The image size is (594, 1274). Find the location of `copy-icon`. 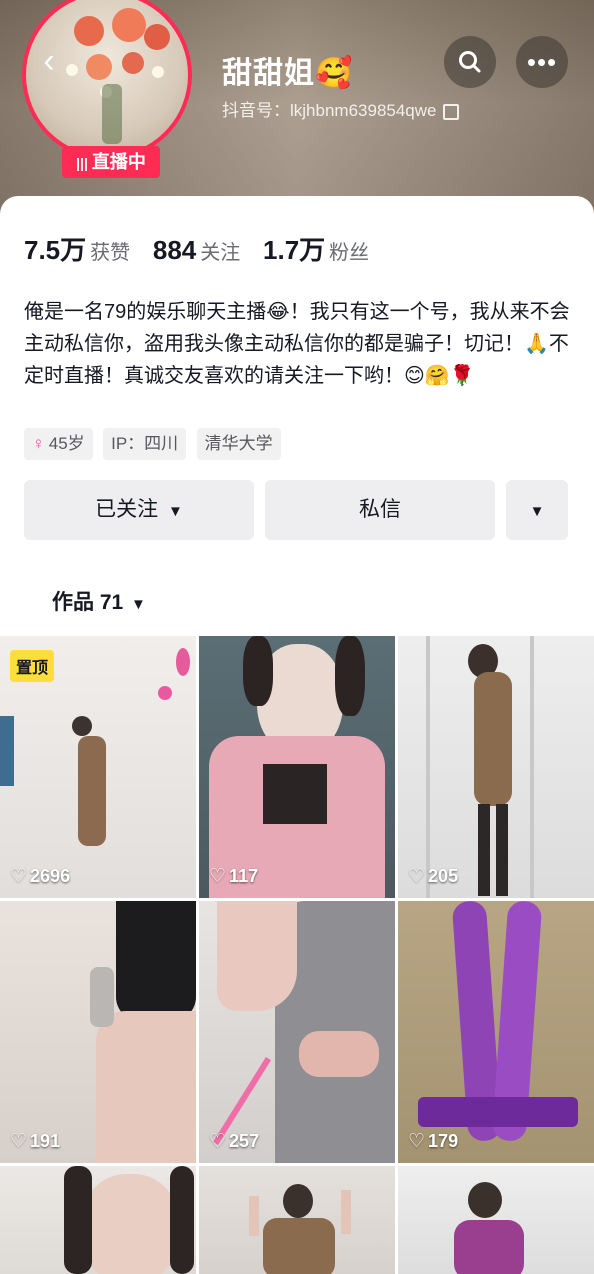

copy-icon is located at coordinates (450, 111).